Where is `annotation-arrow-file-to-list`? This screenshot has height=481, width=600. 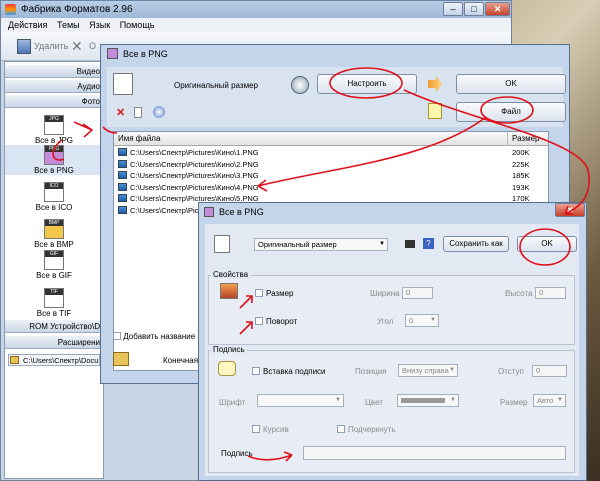
annotation-arrow-file-to-list is located at coordinates (372, 154).